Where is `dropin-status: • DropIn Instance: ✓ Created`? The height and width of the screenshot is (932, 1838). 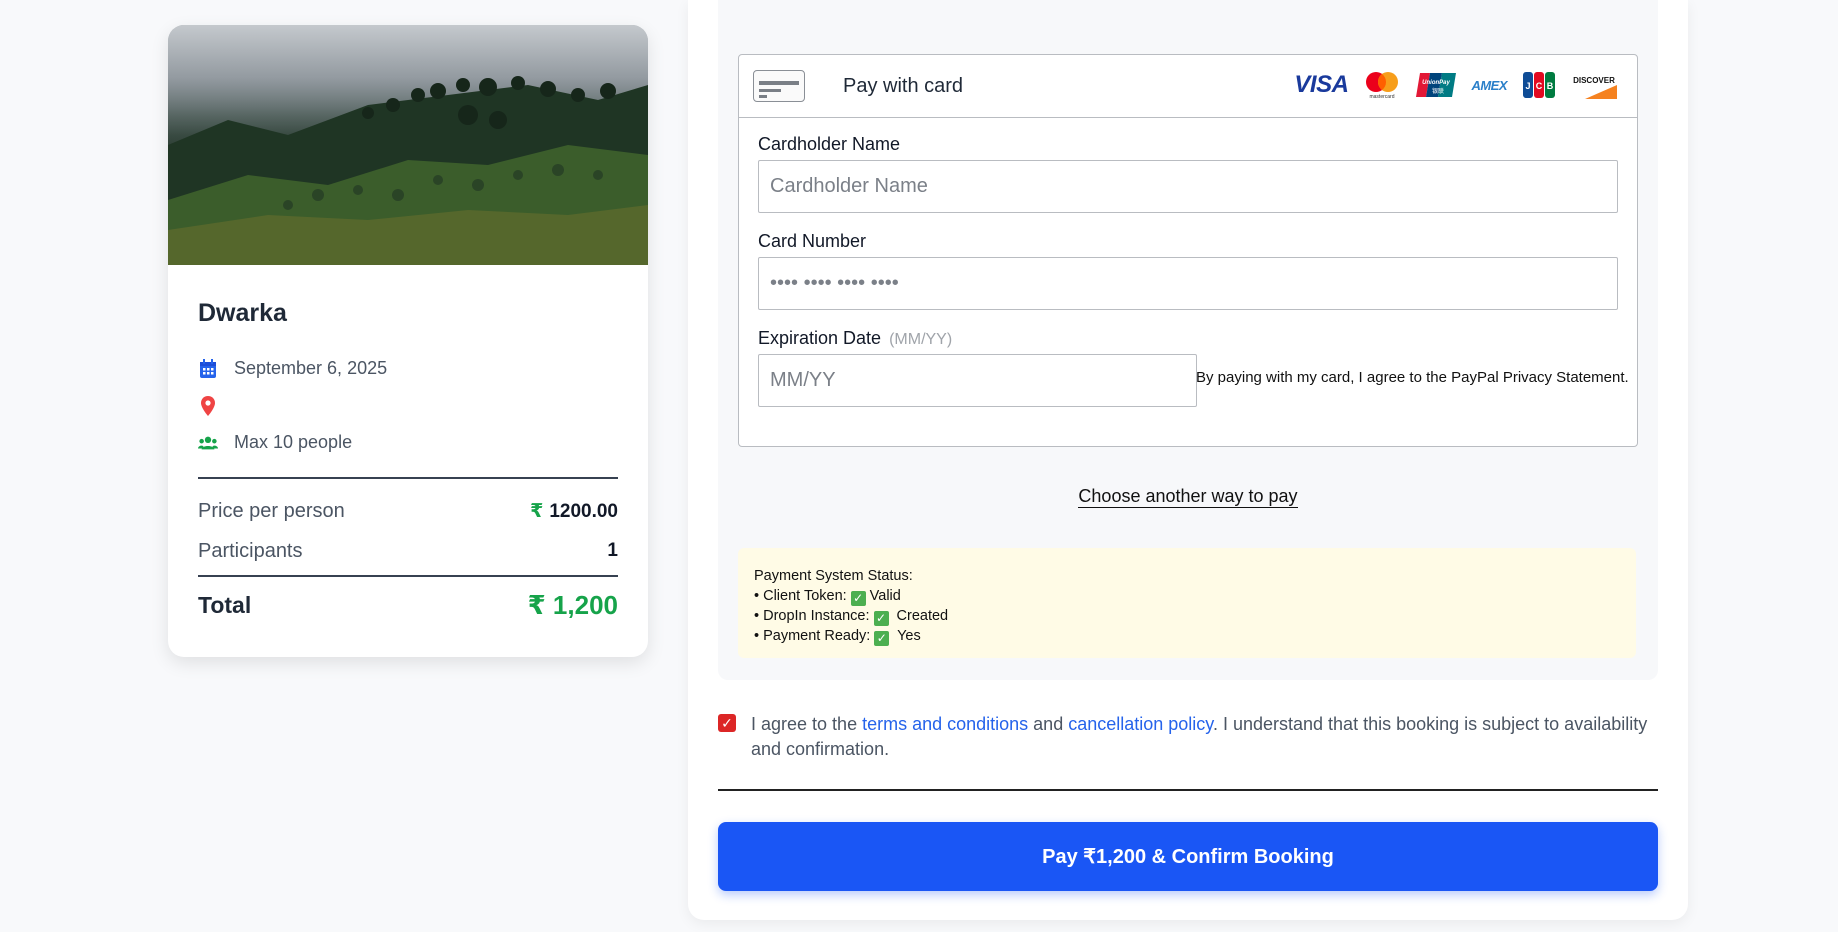 dropin-status: • DropIn Instance: ✓ Created is located at coordinates (851, 617).